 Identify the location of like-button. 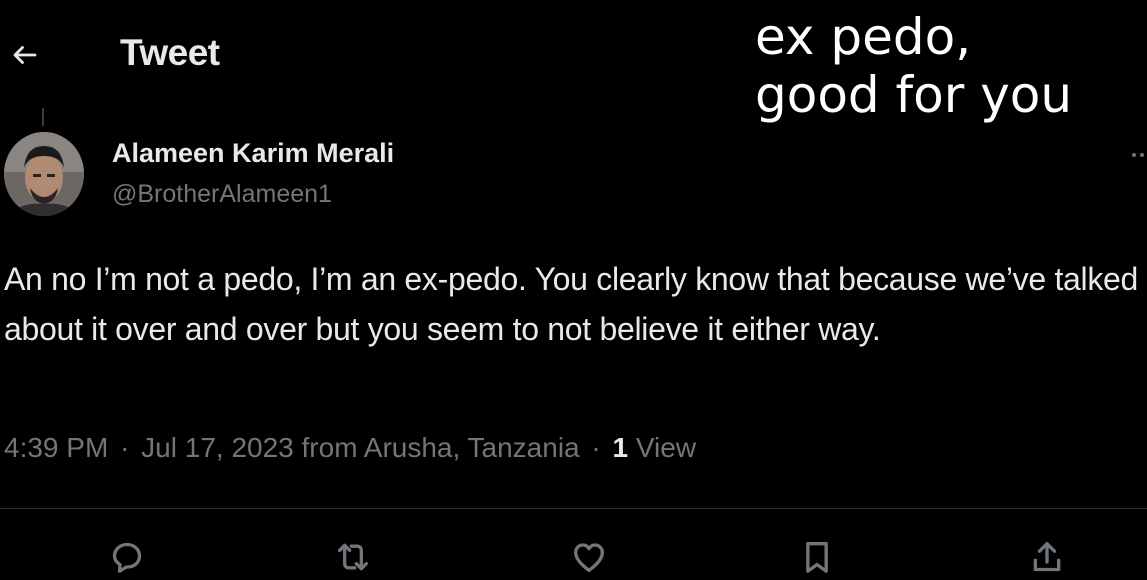
(589, 557).